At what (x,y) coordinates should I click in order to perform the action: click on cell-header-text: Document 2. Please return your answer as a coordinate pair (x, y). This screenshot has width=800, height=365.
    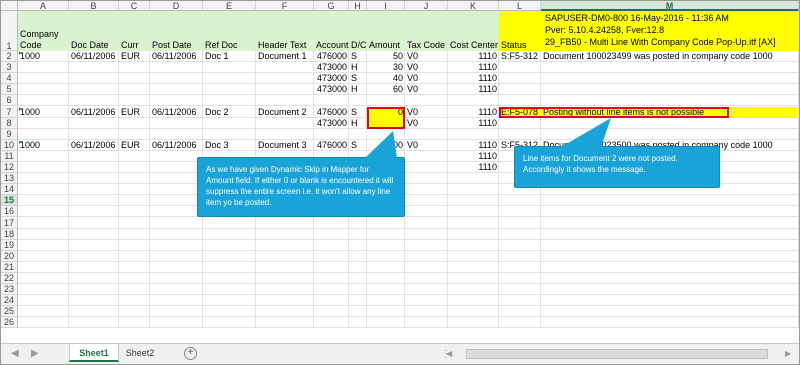
    Looking at the image, I should click on (285, 112).